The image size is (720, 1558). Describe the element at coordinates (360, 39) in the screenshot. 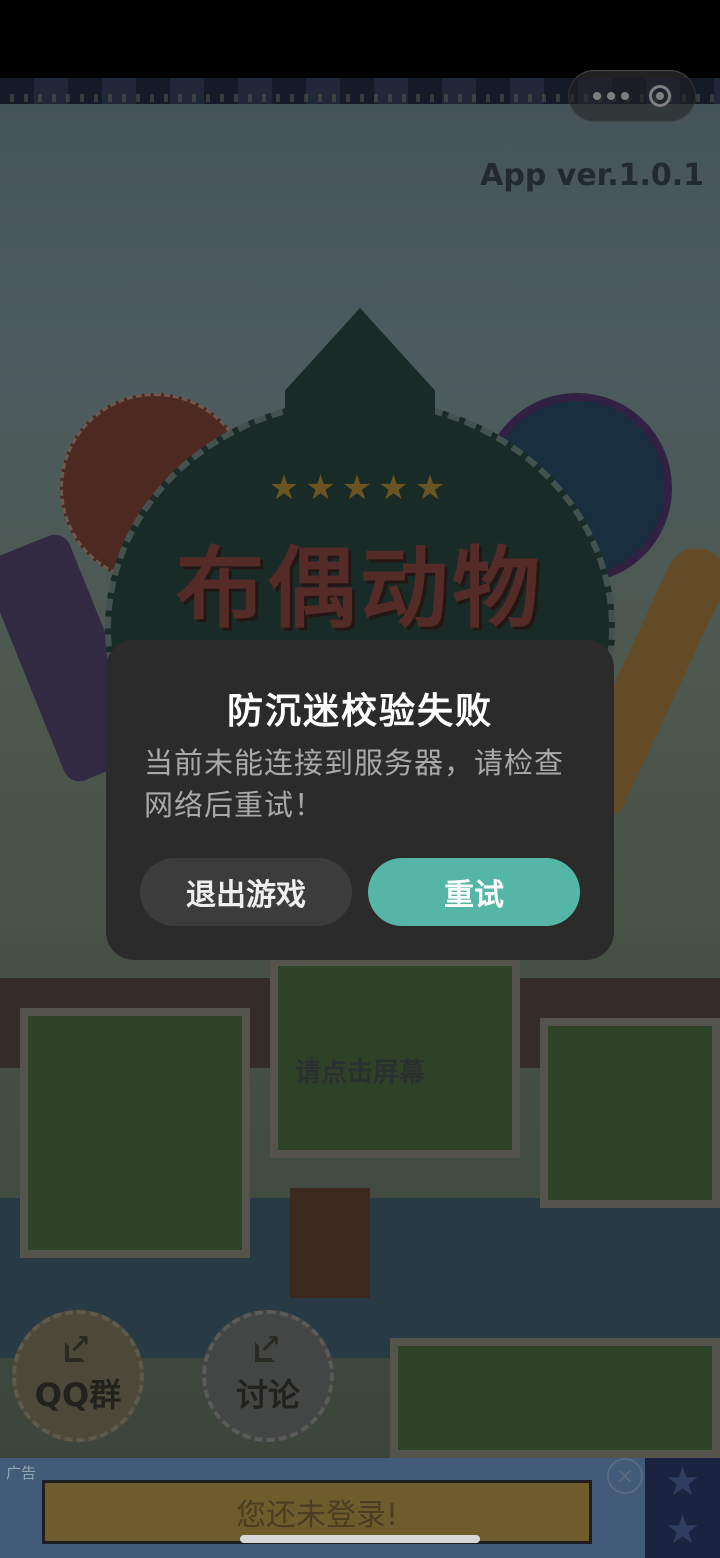

I see `status-bar` at that location.